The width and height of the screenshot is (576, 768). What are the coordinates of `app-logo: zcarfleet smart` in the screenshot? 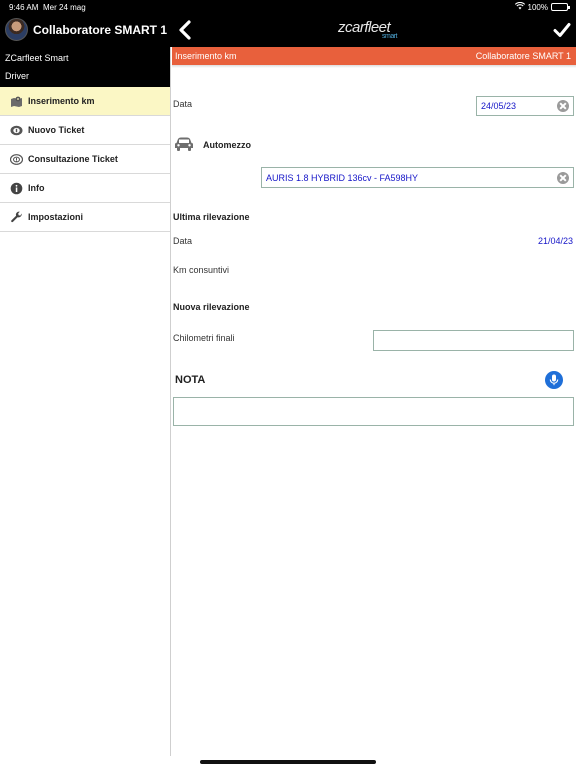 It's located at (368, 29).